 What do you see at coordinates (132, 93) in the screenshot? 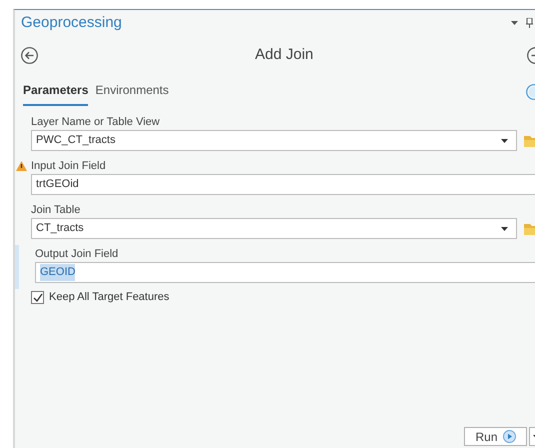
I see `tab: Environments` at bounding box center [132, 93].